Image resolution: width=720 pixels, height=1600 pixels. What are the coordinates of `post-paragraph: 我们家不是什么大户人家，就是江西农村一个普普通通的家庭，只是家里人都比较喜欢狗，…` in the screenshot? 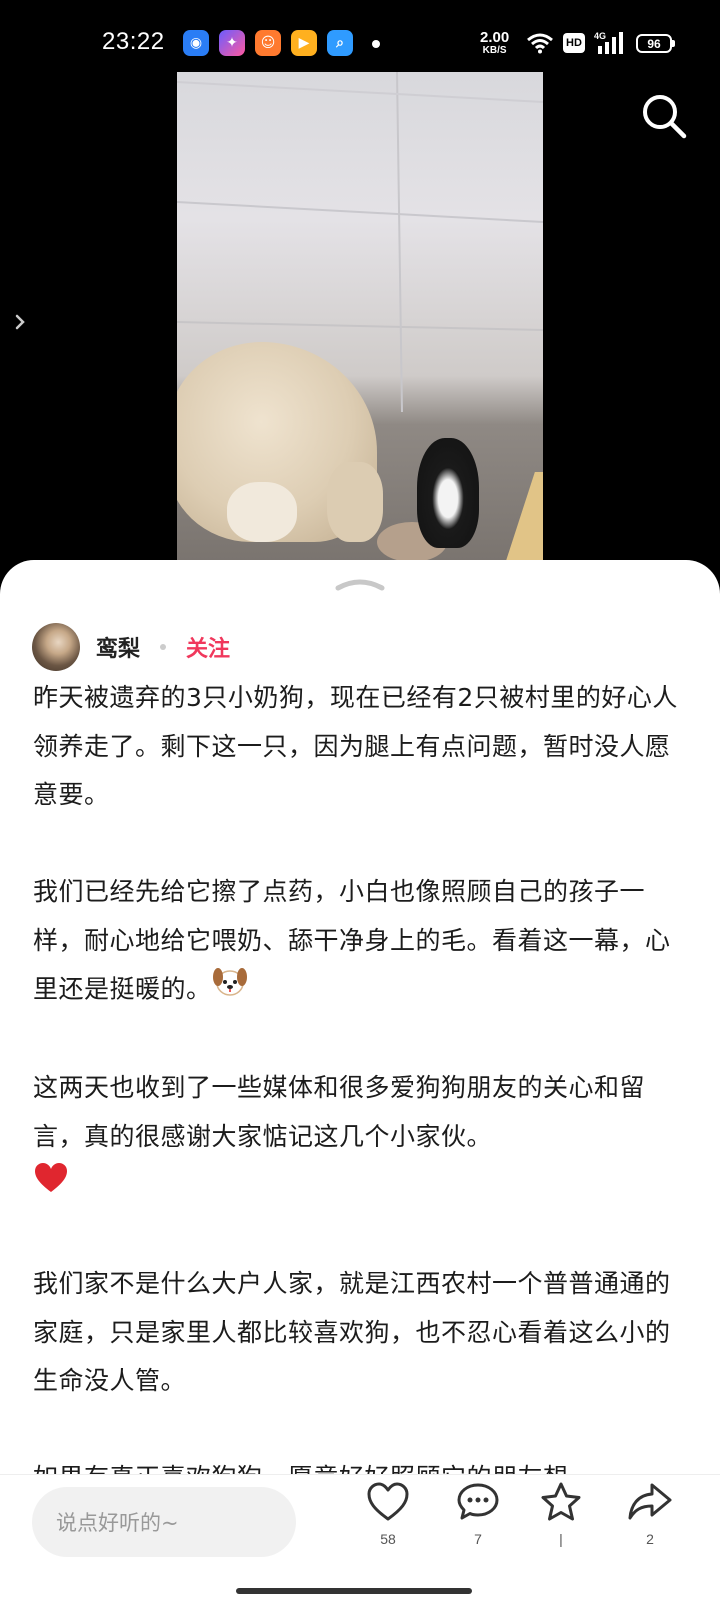 It's located at (361, 1333).